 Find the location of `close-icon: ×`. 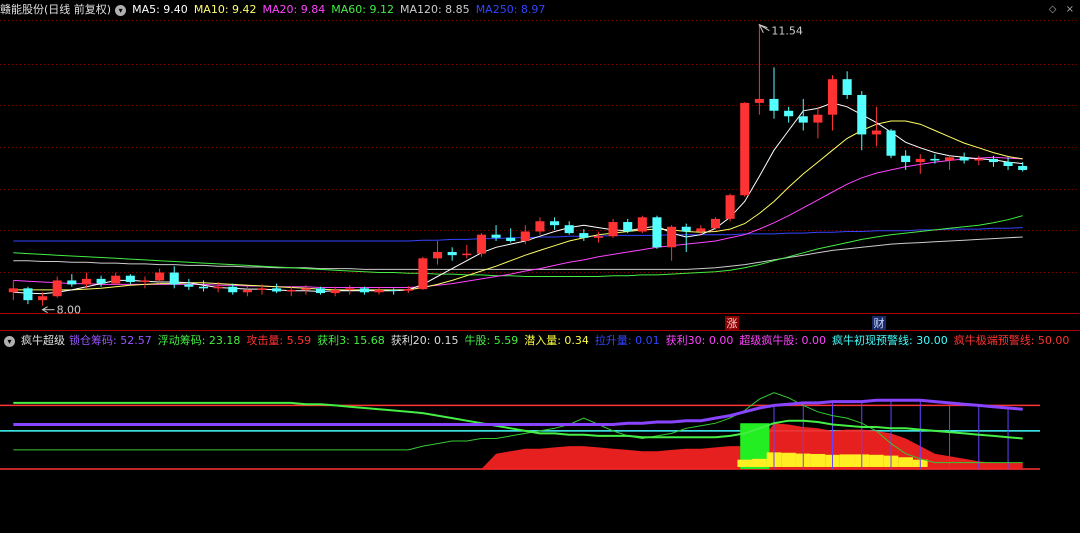

close-icon: × is located at coordinates (1070, 9).